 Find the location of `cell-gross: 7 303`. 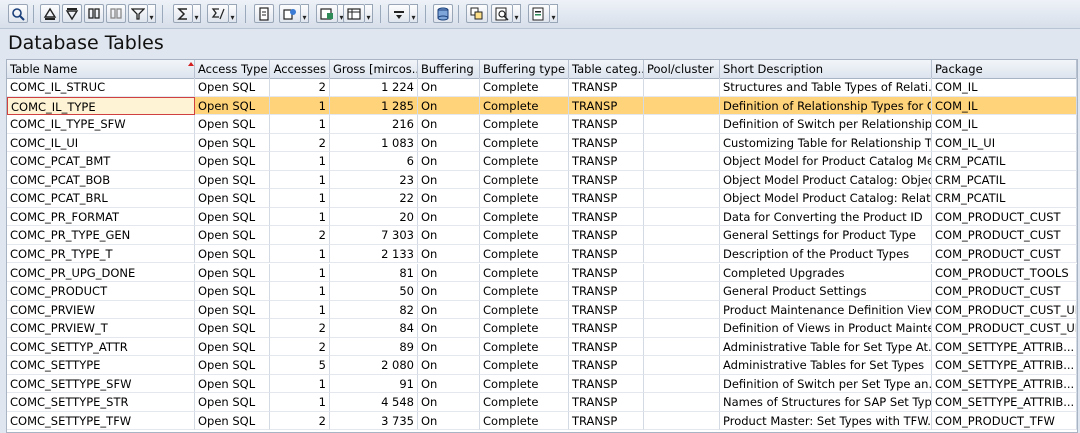

cell-gross: 7 303 is located at coordinates (374, 235).